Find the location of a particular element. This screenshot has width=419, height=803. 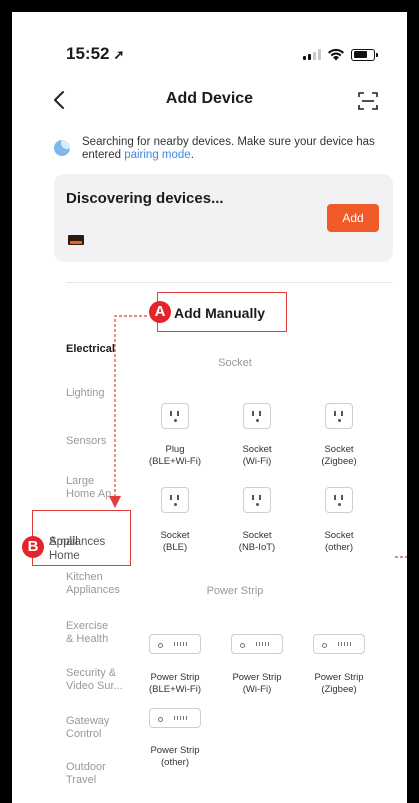

callout-b-line-2: Appliances is located at coordinates (77, 542).